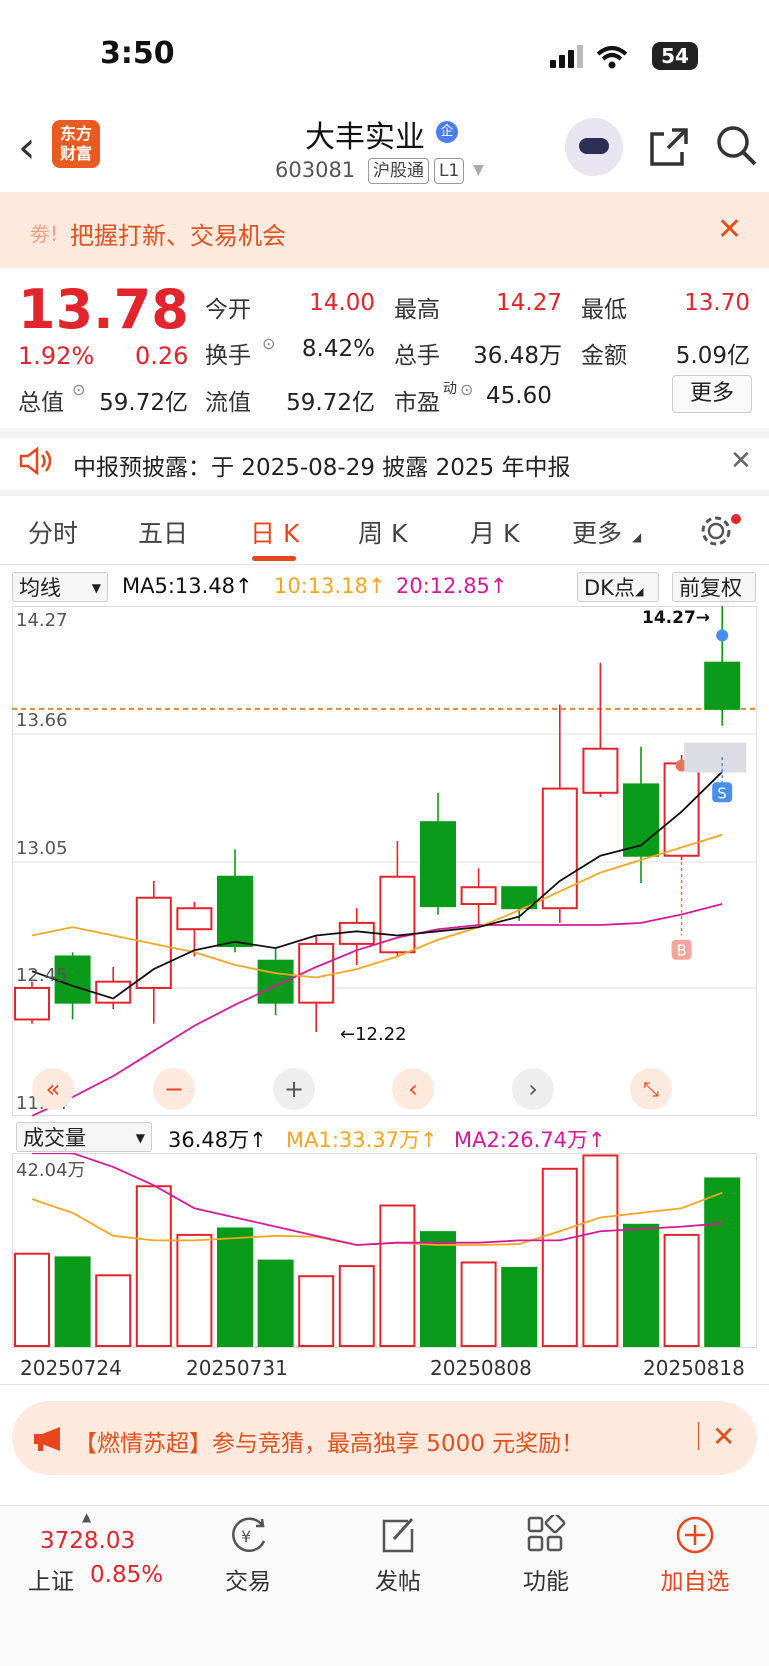 The height and width of the screenshot is (1666, 769). Describe the element at coordinates (228, 356) in the screenshot. I see `turnover-label: 换手` at that location.